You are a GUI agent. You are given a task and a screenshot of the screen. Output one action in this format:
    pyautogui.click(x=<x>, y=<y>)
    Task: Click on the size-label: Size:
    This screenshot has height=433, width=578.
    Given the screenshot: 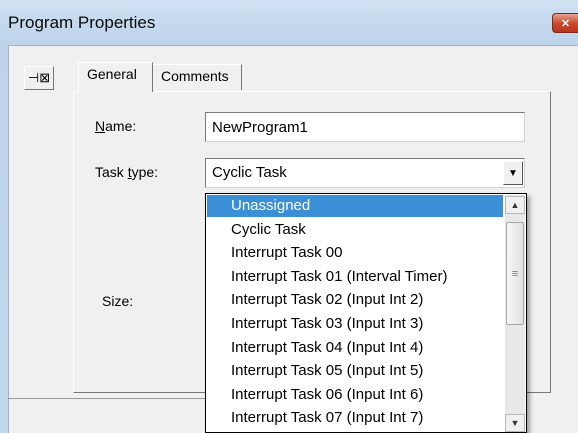 What is the action you would take?
    pyautogui.click(x=118, y=301)
    